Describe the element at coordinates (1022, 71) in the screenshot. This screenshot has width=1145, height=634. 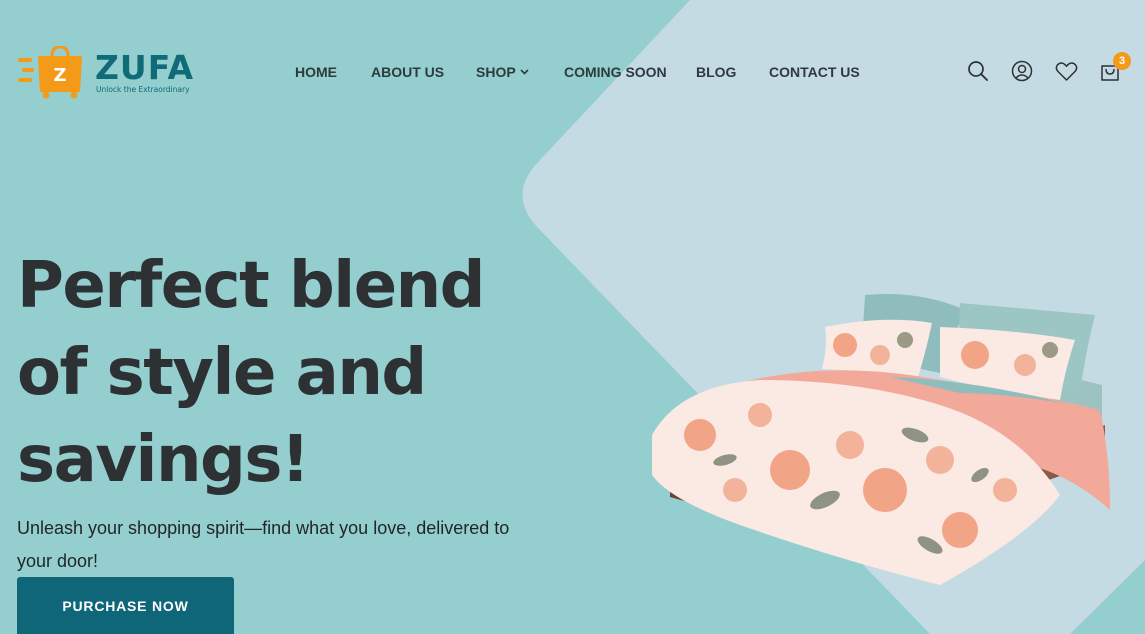
I see `user-icon` at that location.